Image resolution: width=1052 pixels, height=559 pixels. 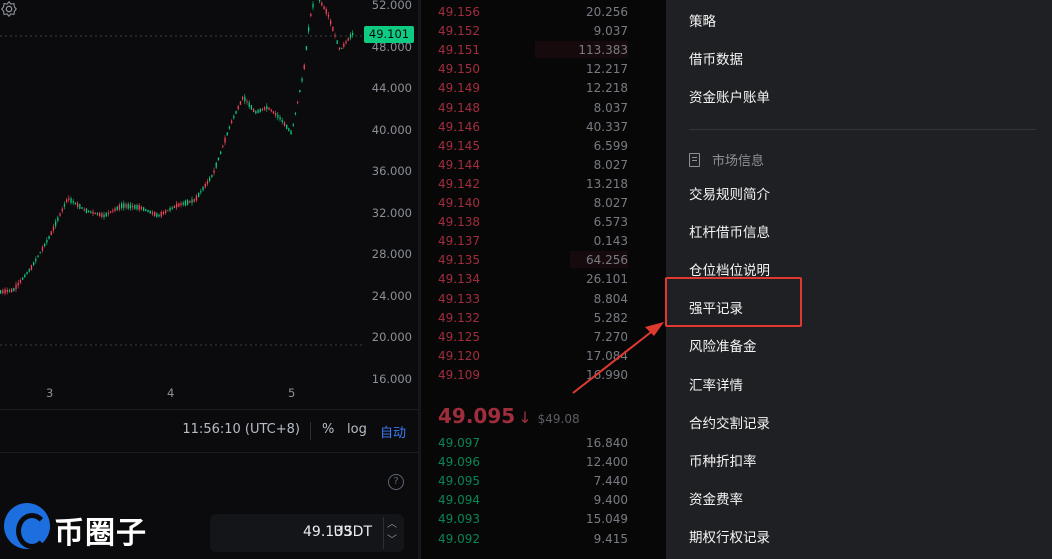 I want to click on menu-item: 借币数据, so click(x=716, y=58).